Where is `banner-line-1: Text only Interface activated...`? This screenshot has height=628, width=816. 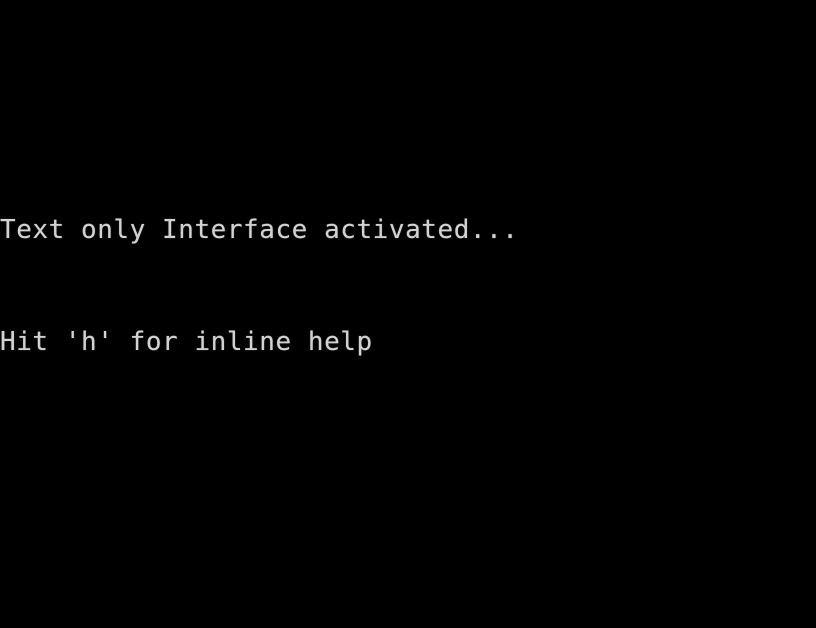
banner-line-1: Text only Interface activated... is located at coordinates (259, 229).